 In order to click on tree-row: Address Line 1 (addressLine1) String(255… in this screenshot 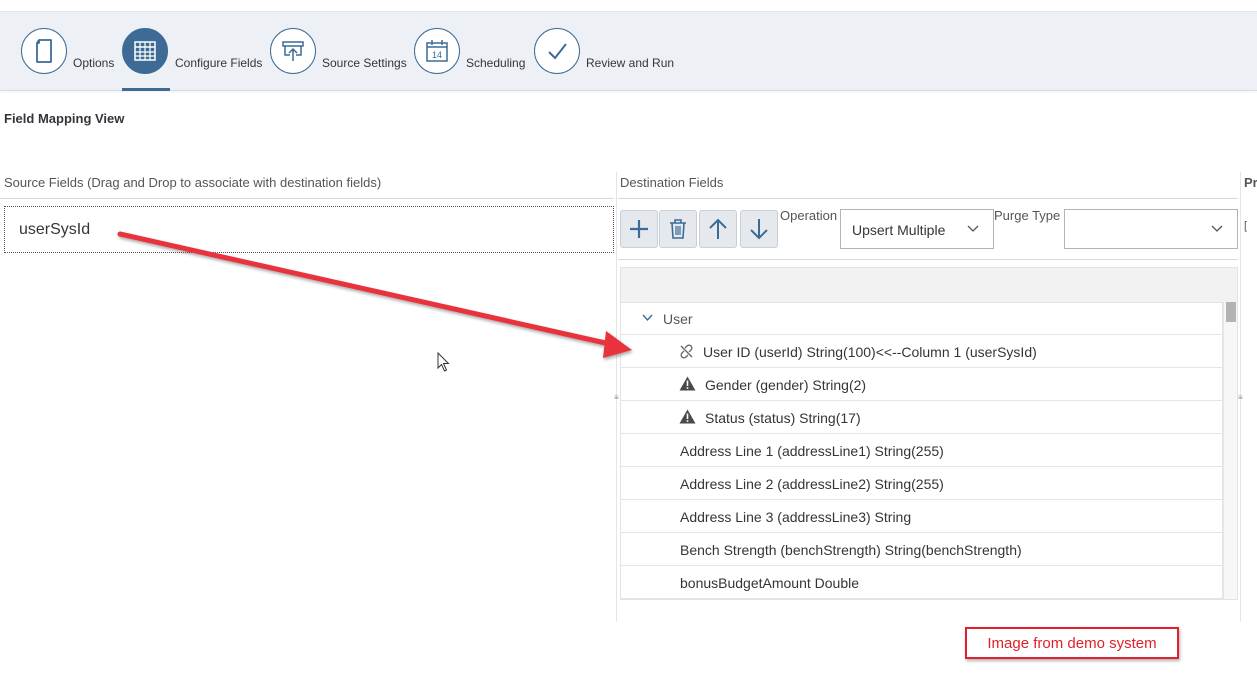, I will do `click(921, 450)`.